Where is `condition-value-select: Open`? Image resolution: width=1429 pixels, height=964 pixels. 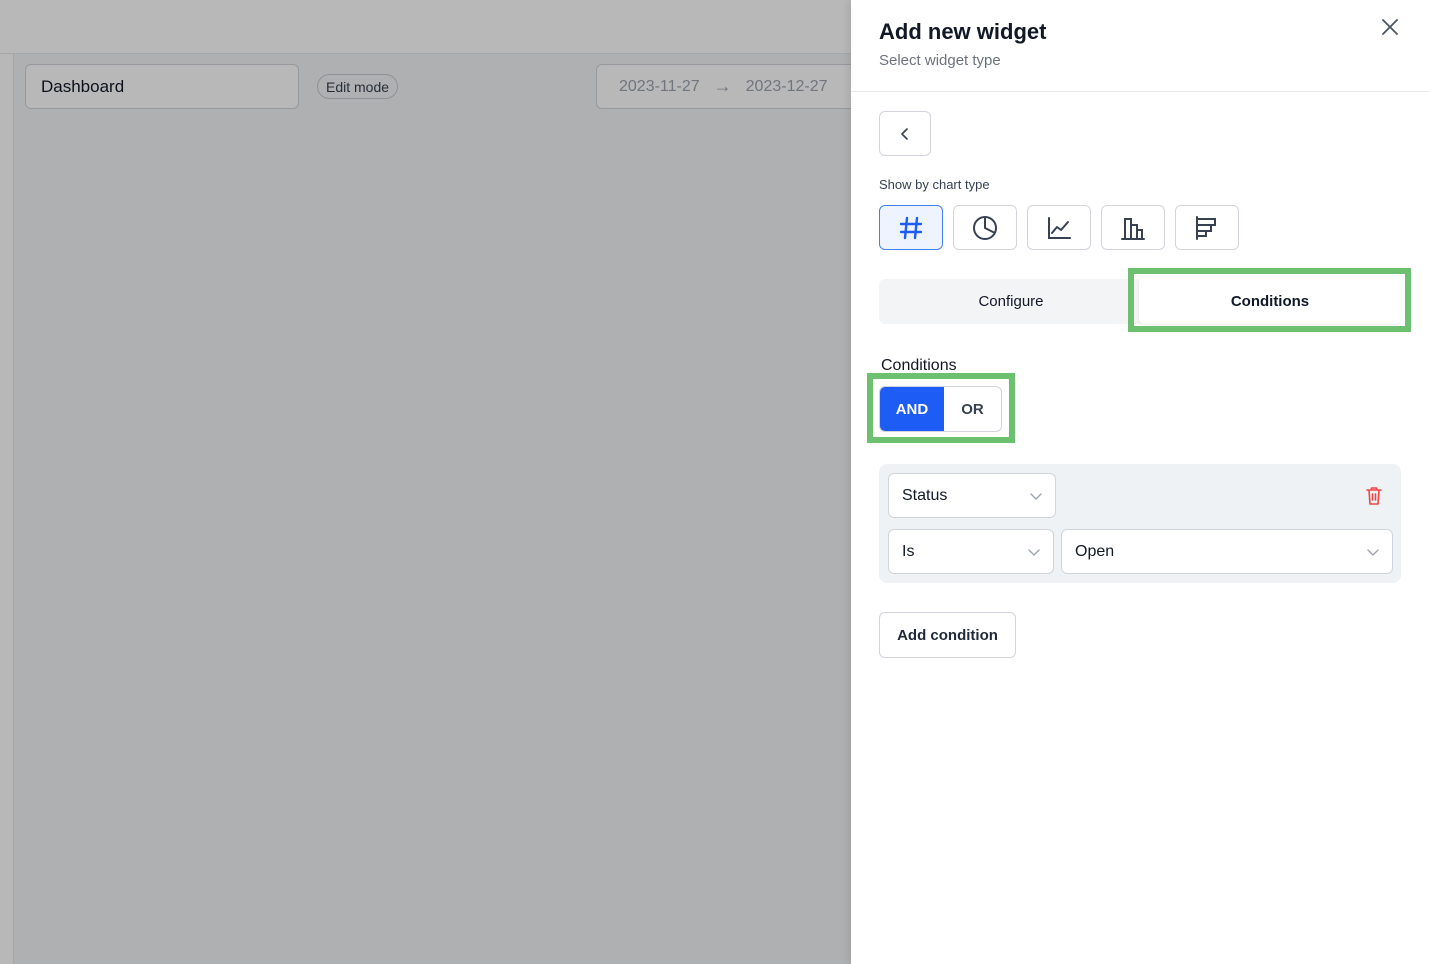 condition-value-select: Open is located at coordinates (1227, 551).